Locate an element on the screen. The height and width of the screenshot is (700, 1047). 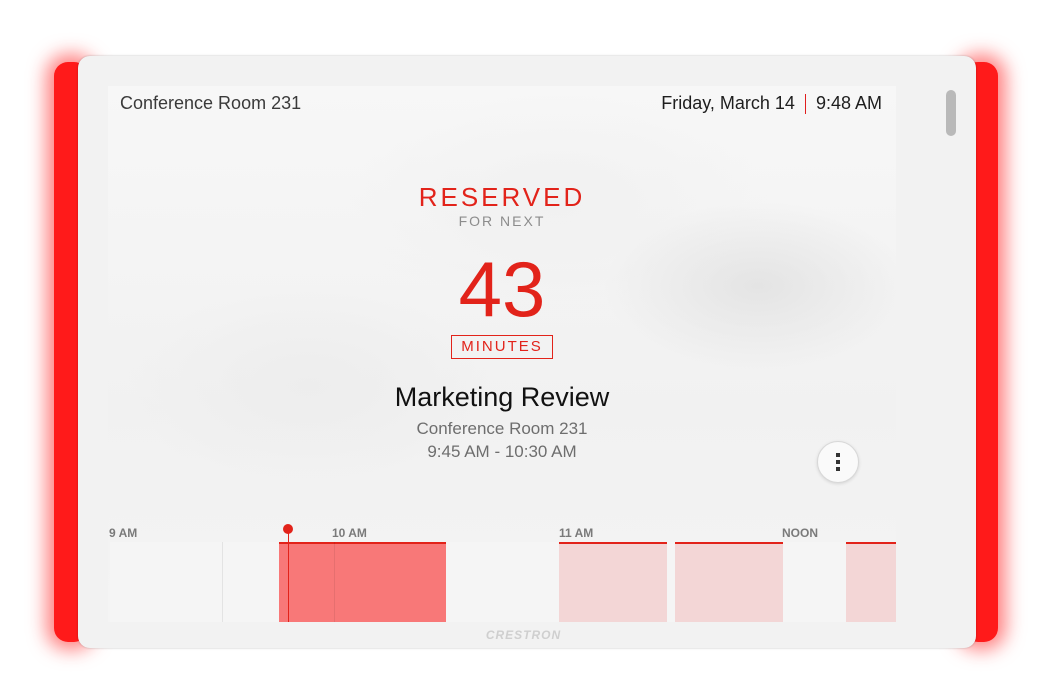
more-options-button is located at coordinates (838, 462).